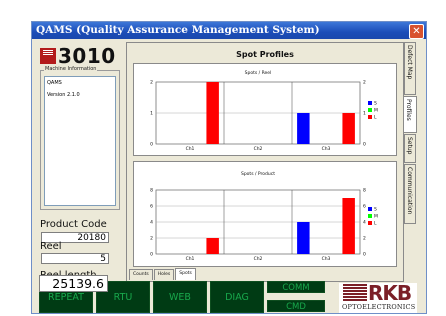 The height and width of the screenshot is (316, 446). Describe the element at coordinates (409, 62) in the screenshot. I see `tab-defect-map-label: Defect Map` at that location.